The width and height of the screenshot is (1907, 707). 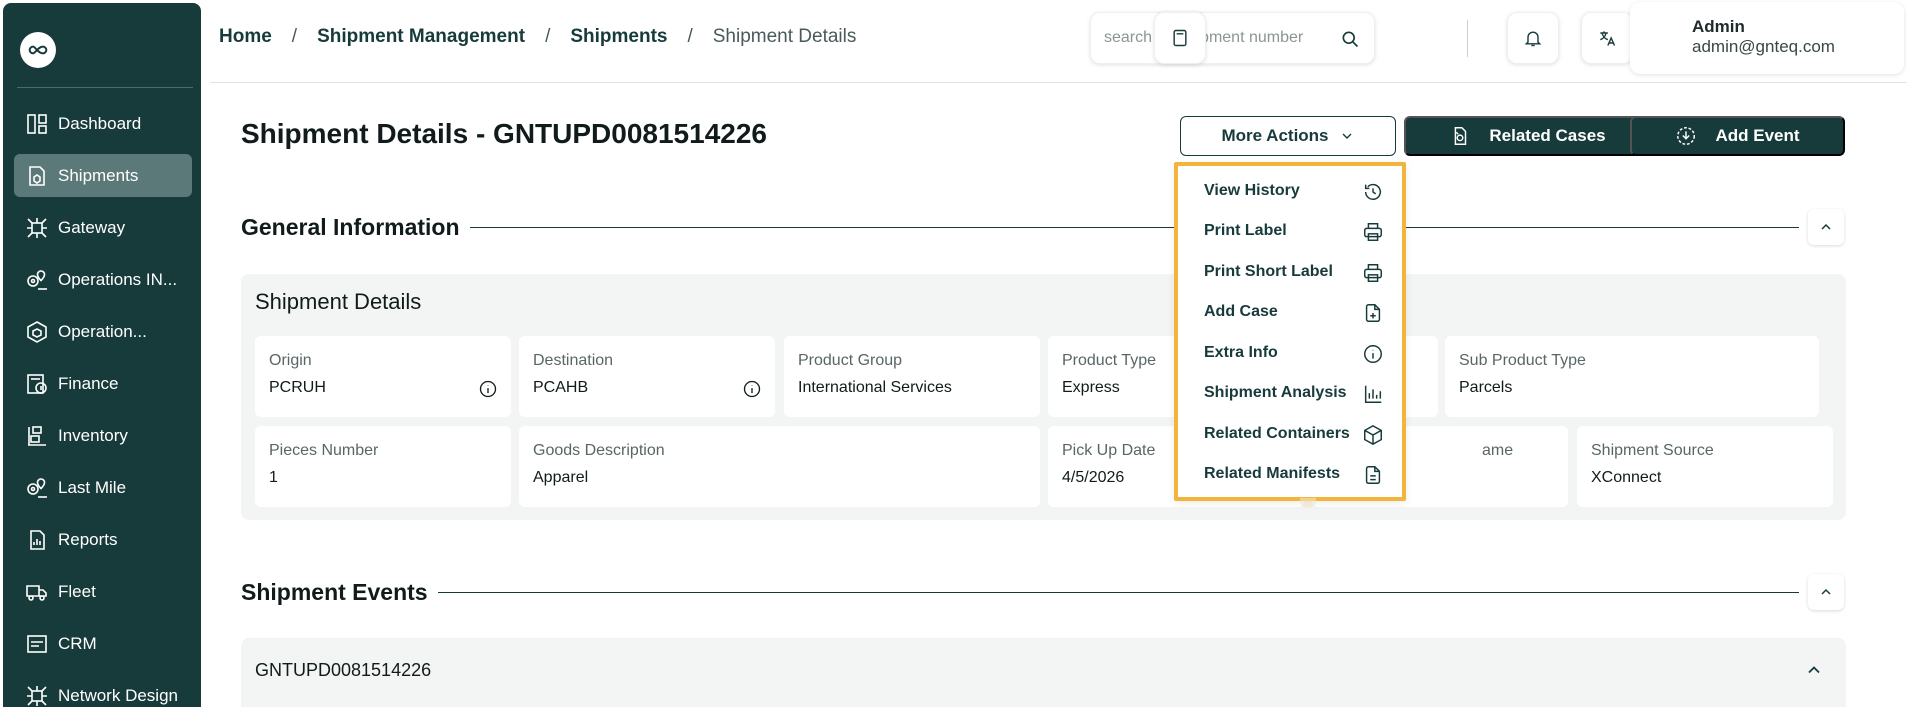 I want to click on sidebar-item-shipments: Shipments, so click(x=103, y=175).